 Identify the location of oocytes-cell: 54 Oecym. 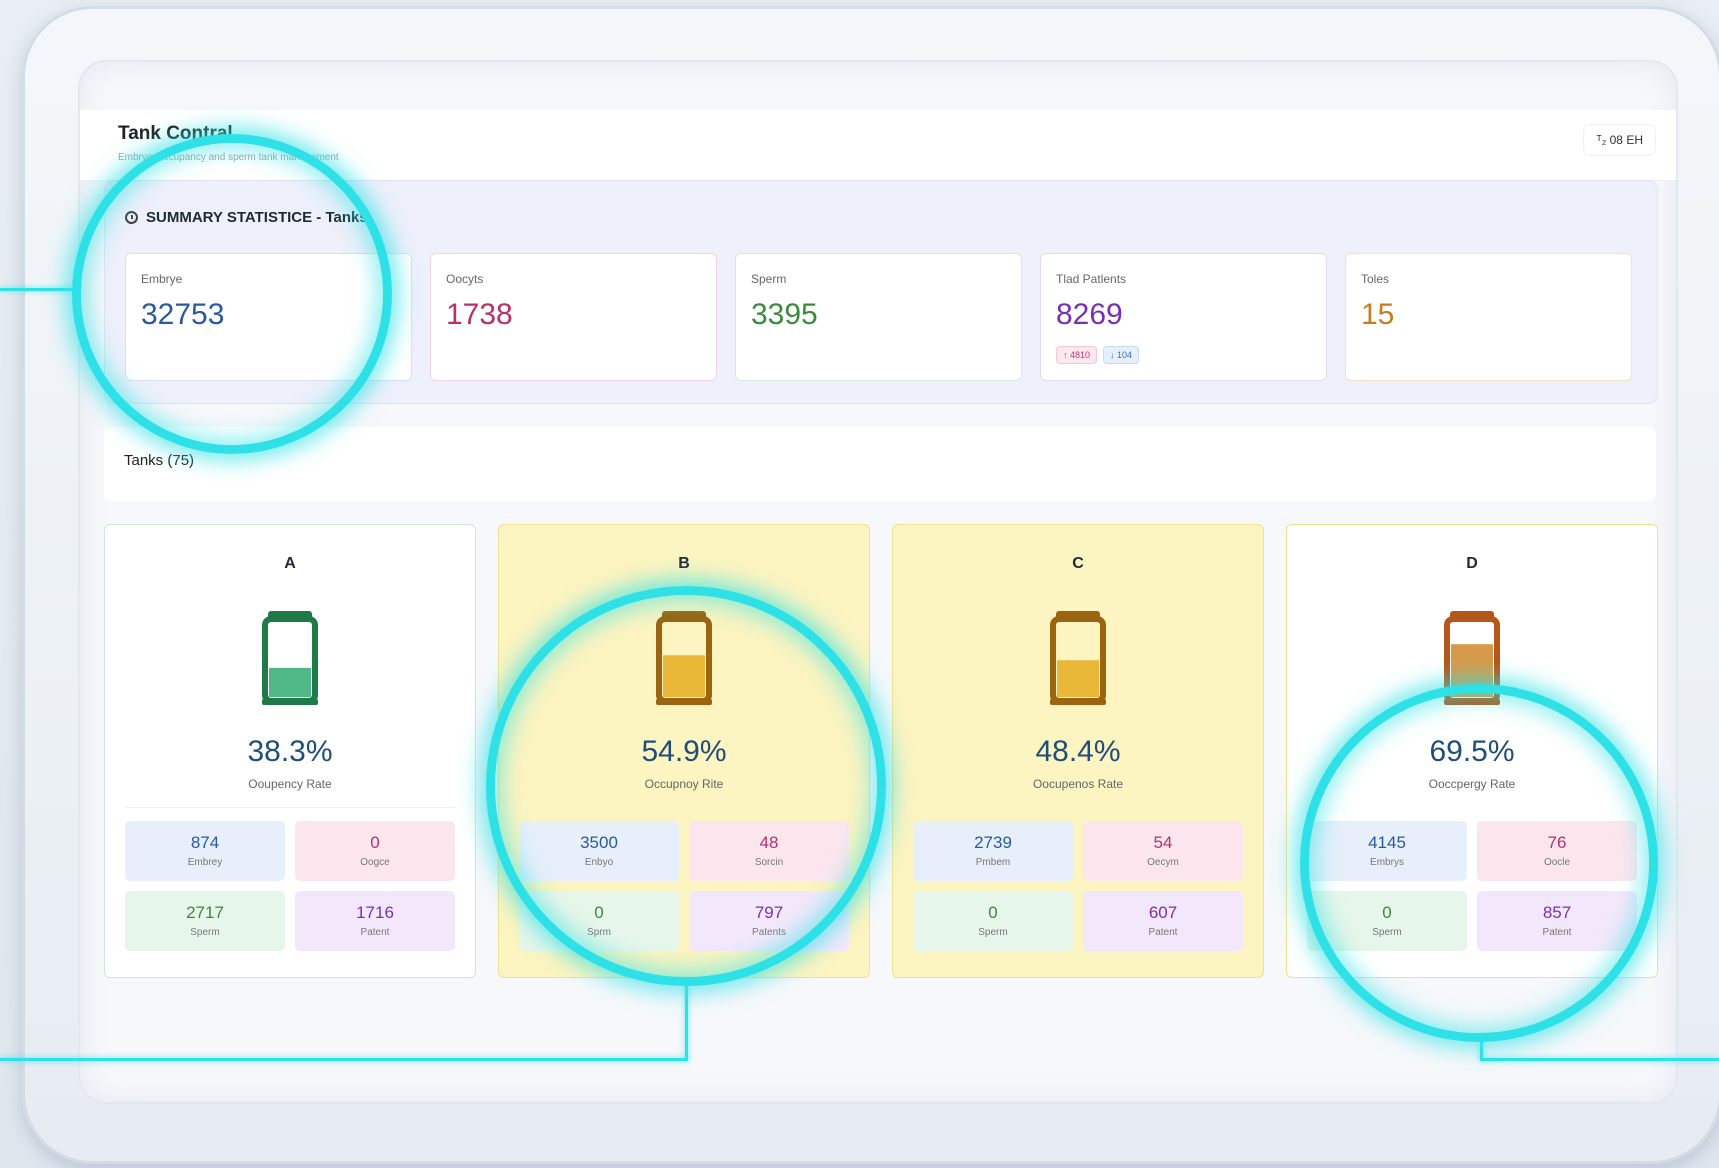
(1163, 851).